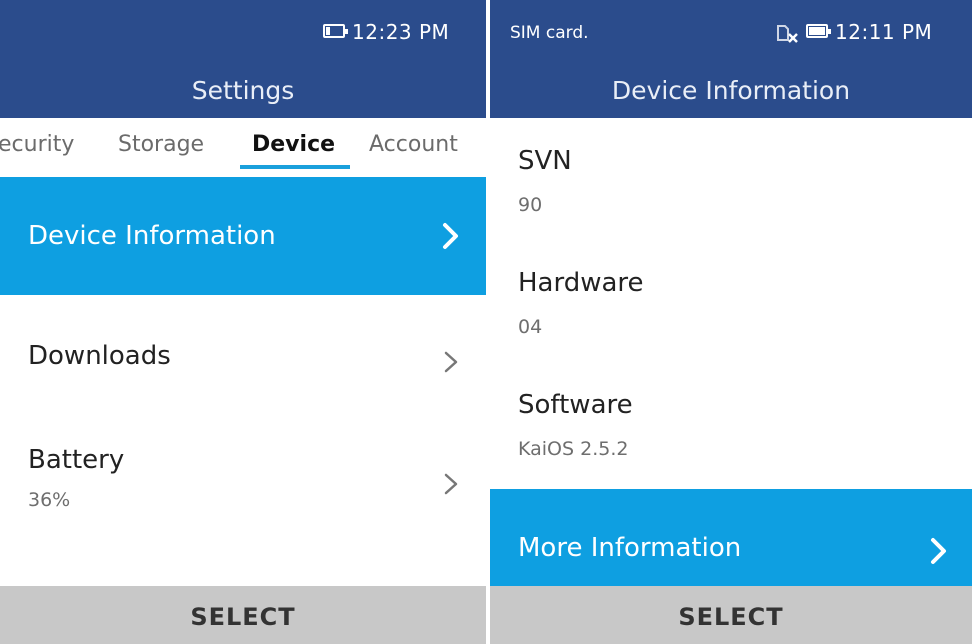  I want to click on status-time: 12:23 PM, so click(401, 32).